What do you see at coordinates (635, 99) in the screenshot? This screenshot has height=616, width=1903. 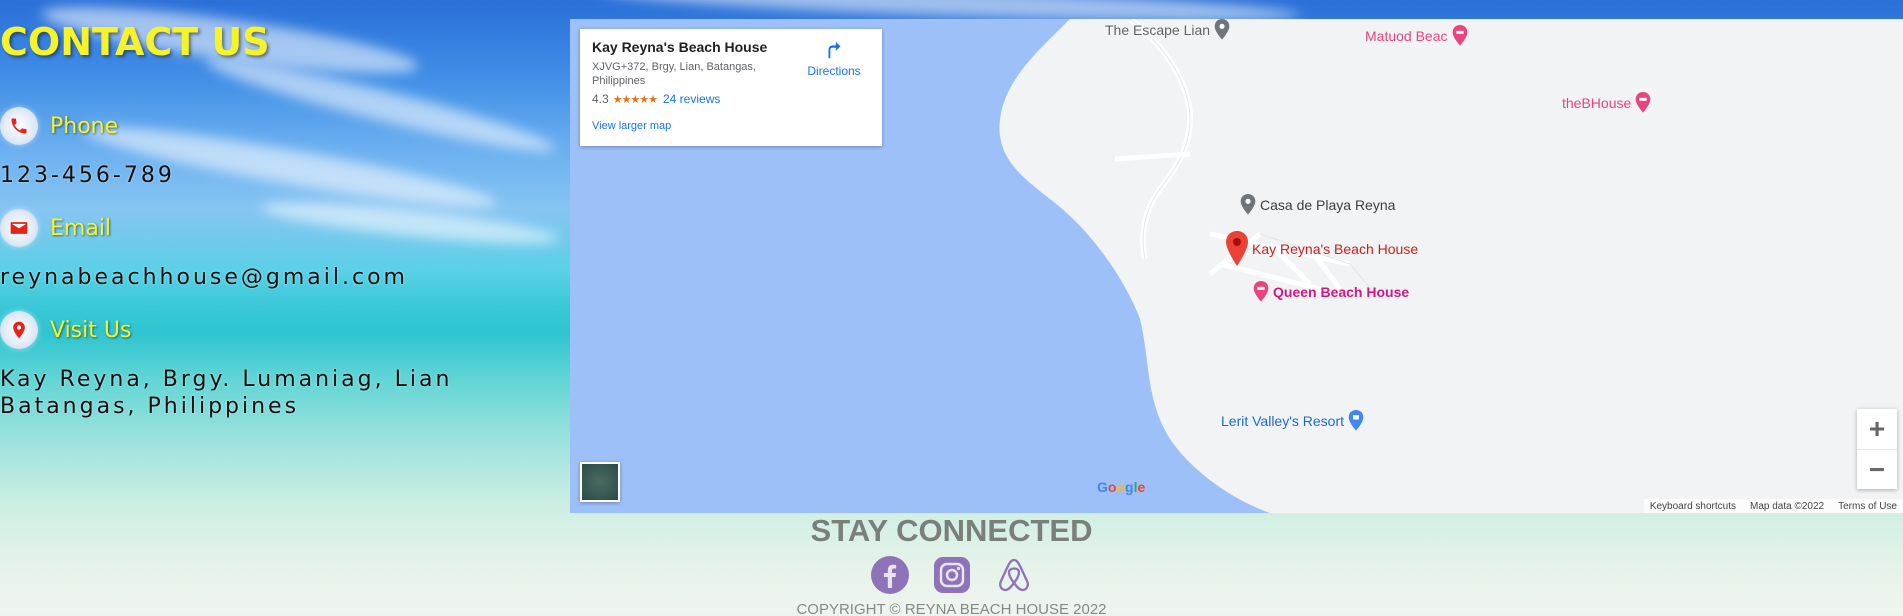 I see `rating-stars-icon: ★★★★★` at bounding box center [635, 99].